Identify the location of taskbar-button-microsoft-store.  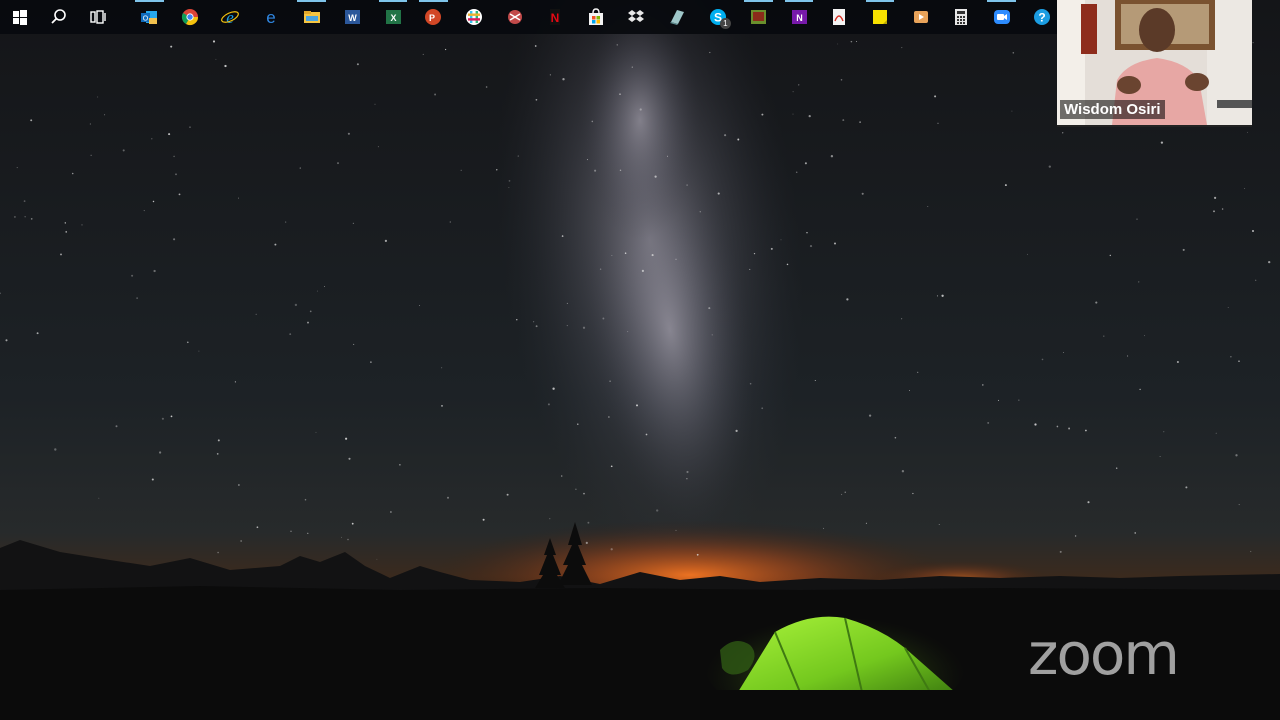
(596, 17).